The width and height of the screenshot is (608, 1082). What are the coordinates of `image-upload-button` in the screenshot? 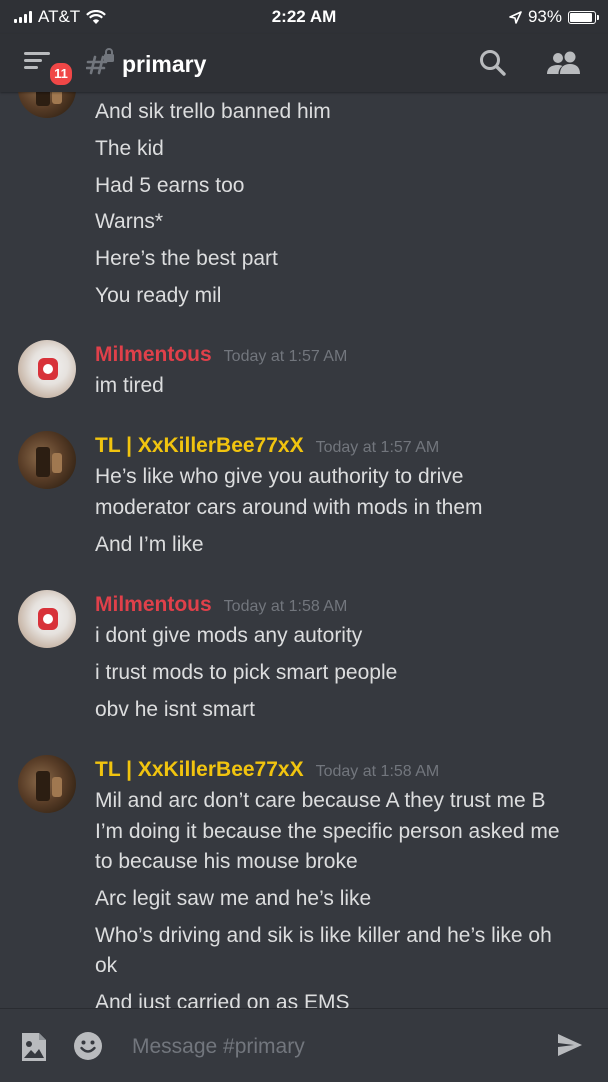 It's located at (34, 1049).